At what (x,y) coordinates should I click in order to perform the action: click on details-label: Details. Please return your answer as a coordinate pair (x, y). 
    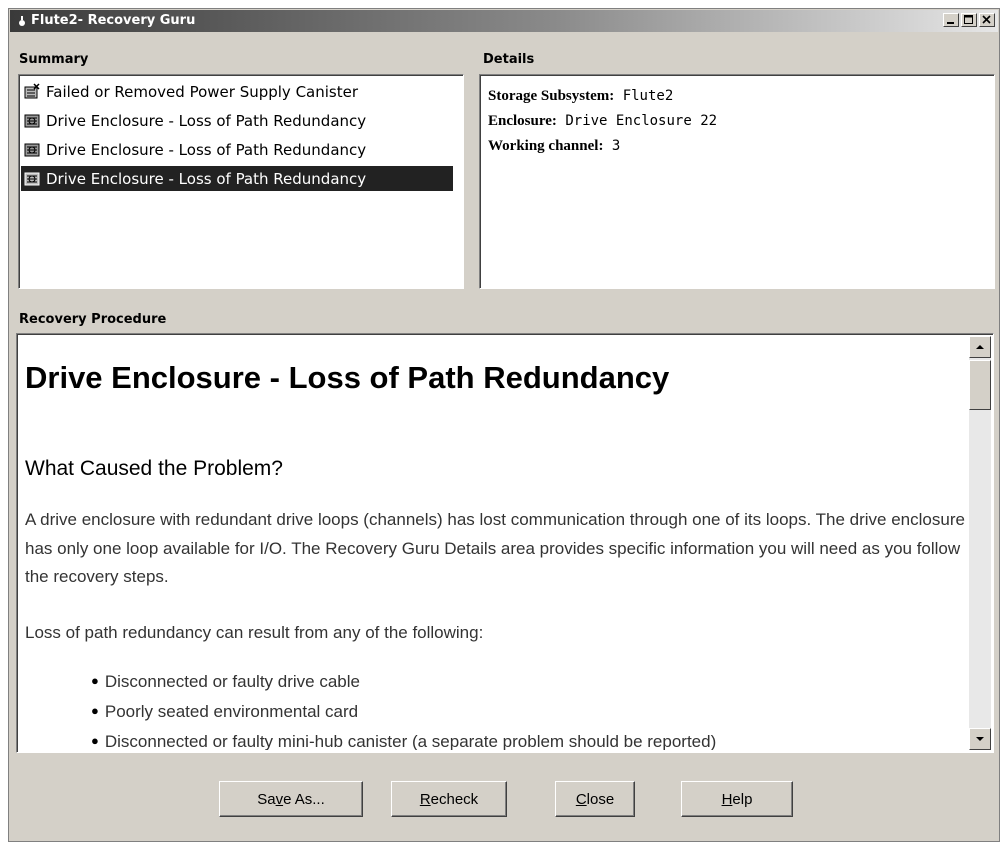
    Looking at the image, I should click on (509, 59).